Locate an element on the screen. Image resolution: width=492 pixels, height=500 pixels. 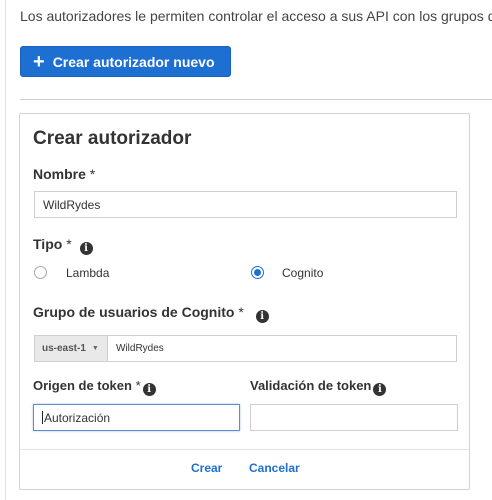
panel-footer-divider is located at coordinates (244, 449).